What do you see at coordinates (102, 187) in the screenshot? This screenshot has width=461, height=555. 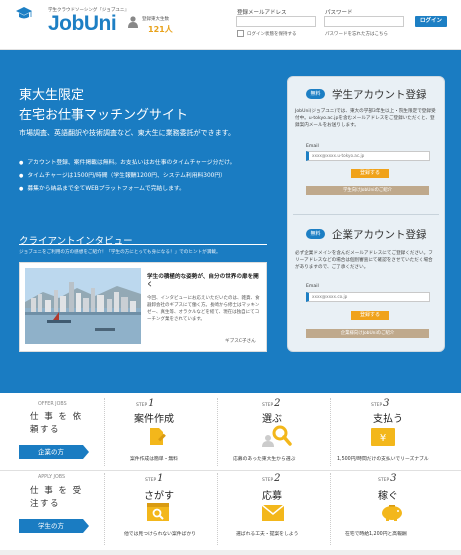 I see `hero-bullet: 募集から納品まで全てWEBプラットフォームで完結します。` at bounding box center [102, 187].